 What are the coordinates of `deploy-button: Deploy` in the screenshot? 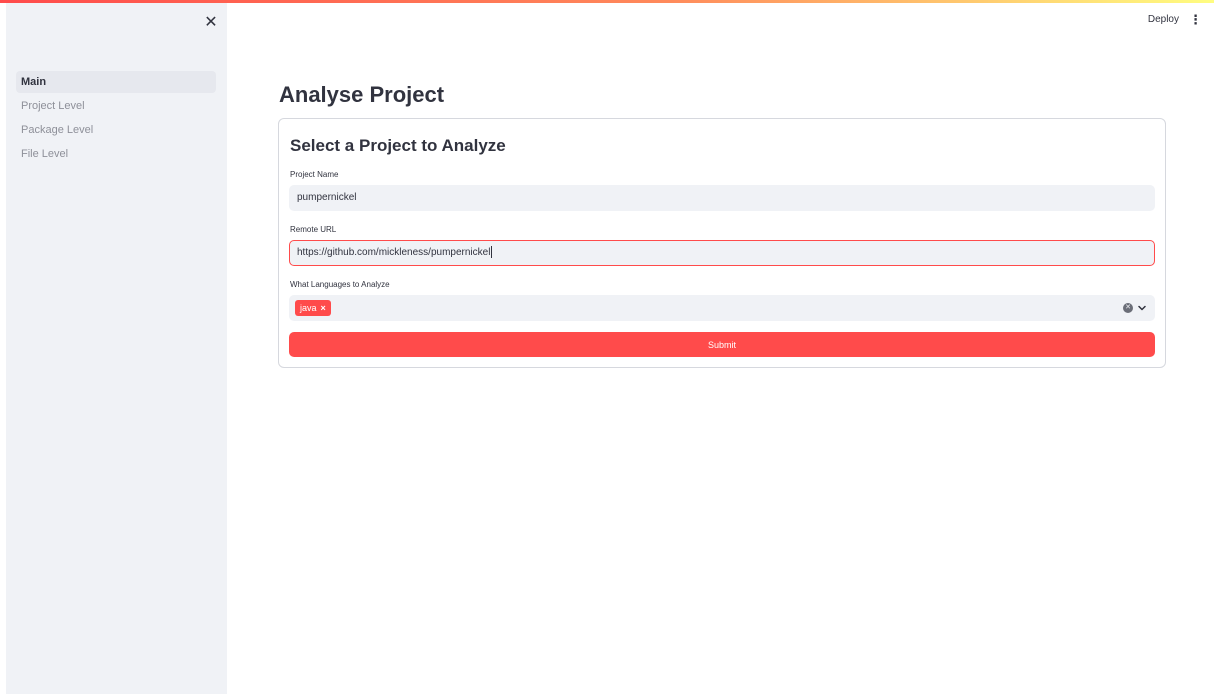 It's located at (1163, 19).